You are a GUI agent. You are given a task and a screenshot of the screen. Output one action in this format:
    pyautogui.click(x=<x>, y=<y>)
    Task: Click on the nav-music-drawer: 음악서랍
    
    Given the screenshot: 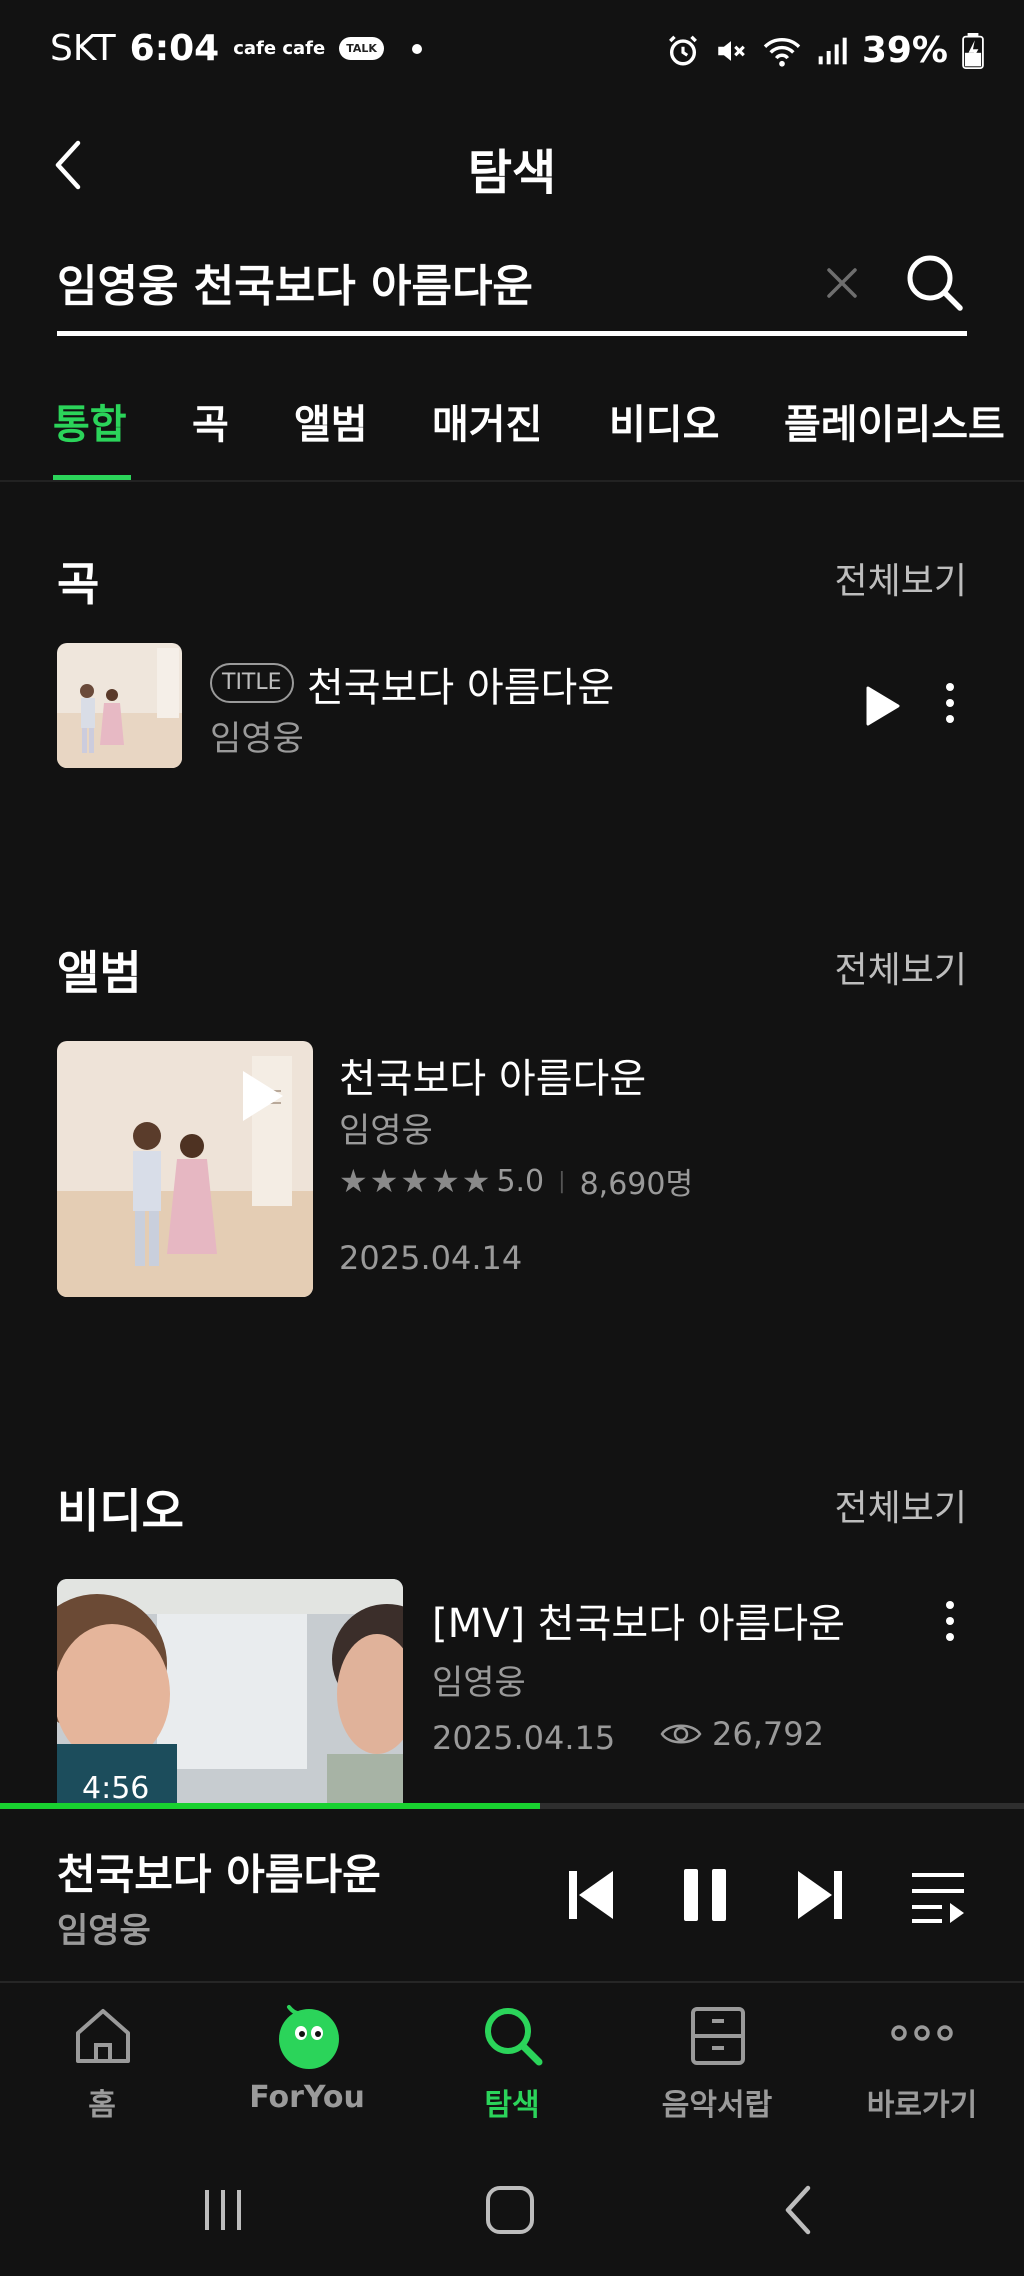 What is the action you would take?
    pyautogui.click(x=717, y=2065)
    